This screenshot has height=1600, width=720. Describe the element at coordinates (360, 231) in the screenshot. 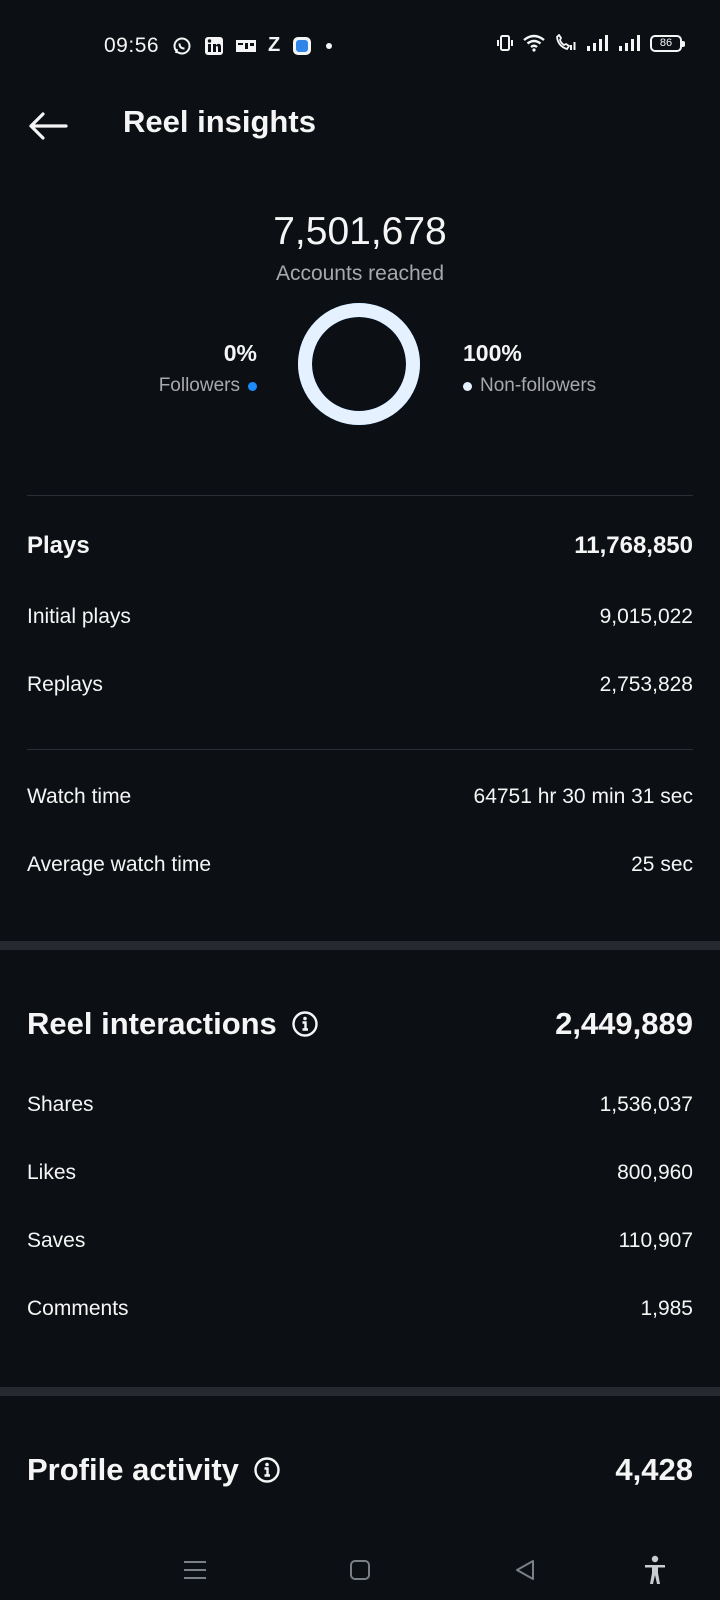

I see `accounts-reached-value: 7,501,678` at that location.